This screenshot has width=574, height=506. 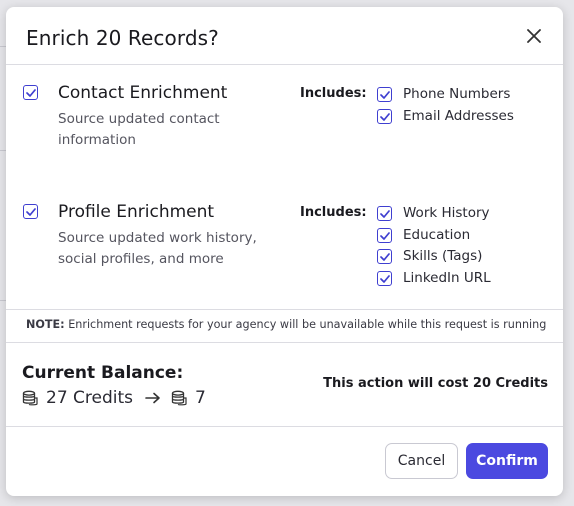 I want to click on dialog-title: Enrich 20 Records?, so click(x=122, y=38).